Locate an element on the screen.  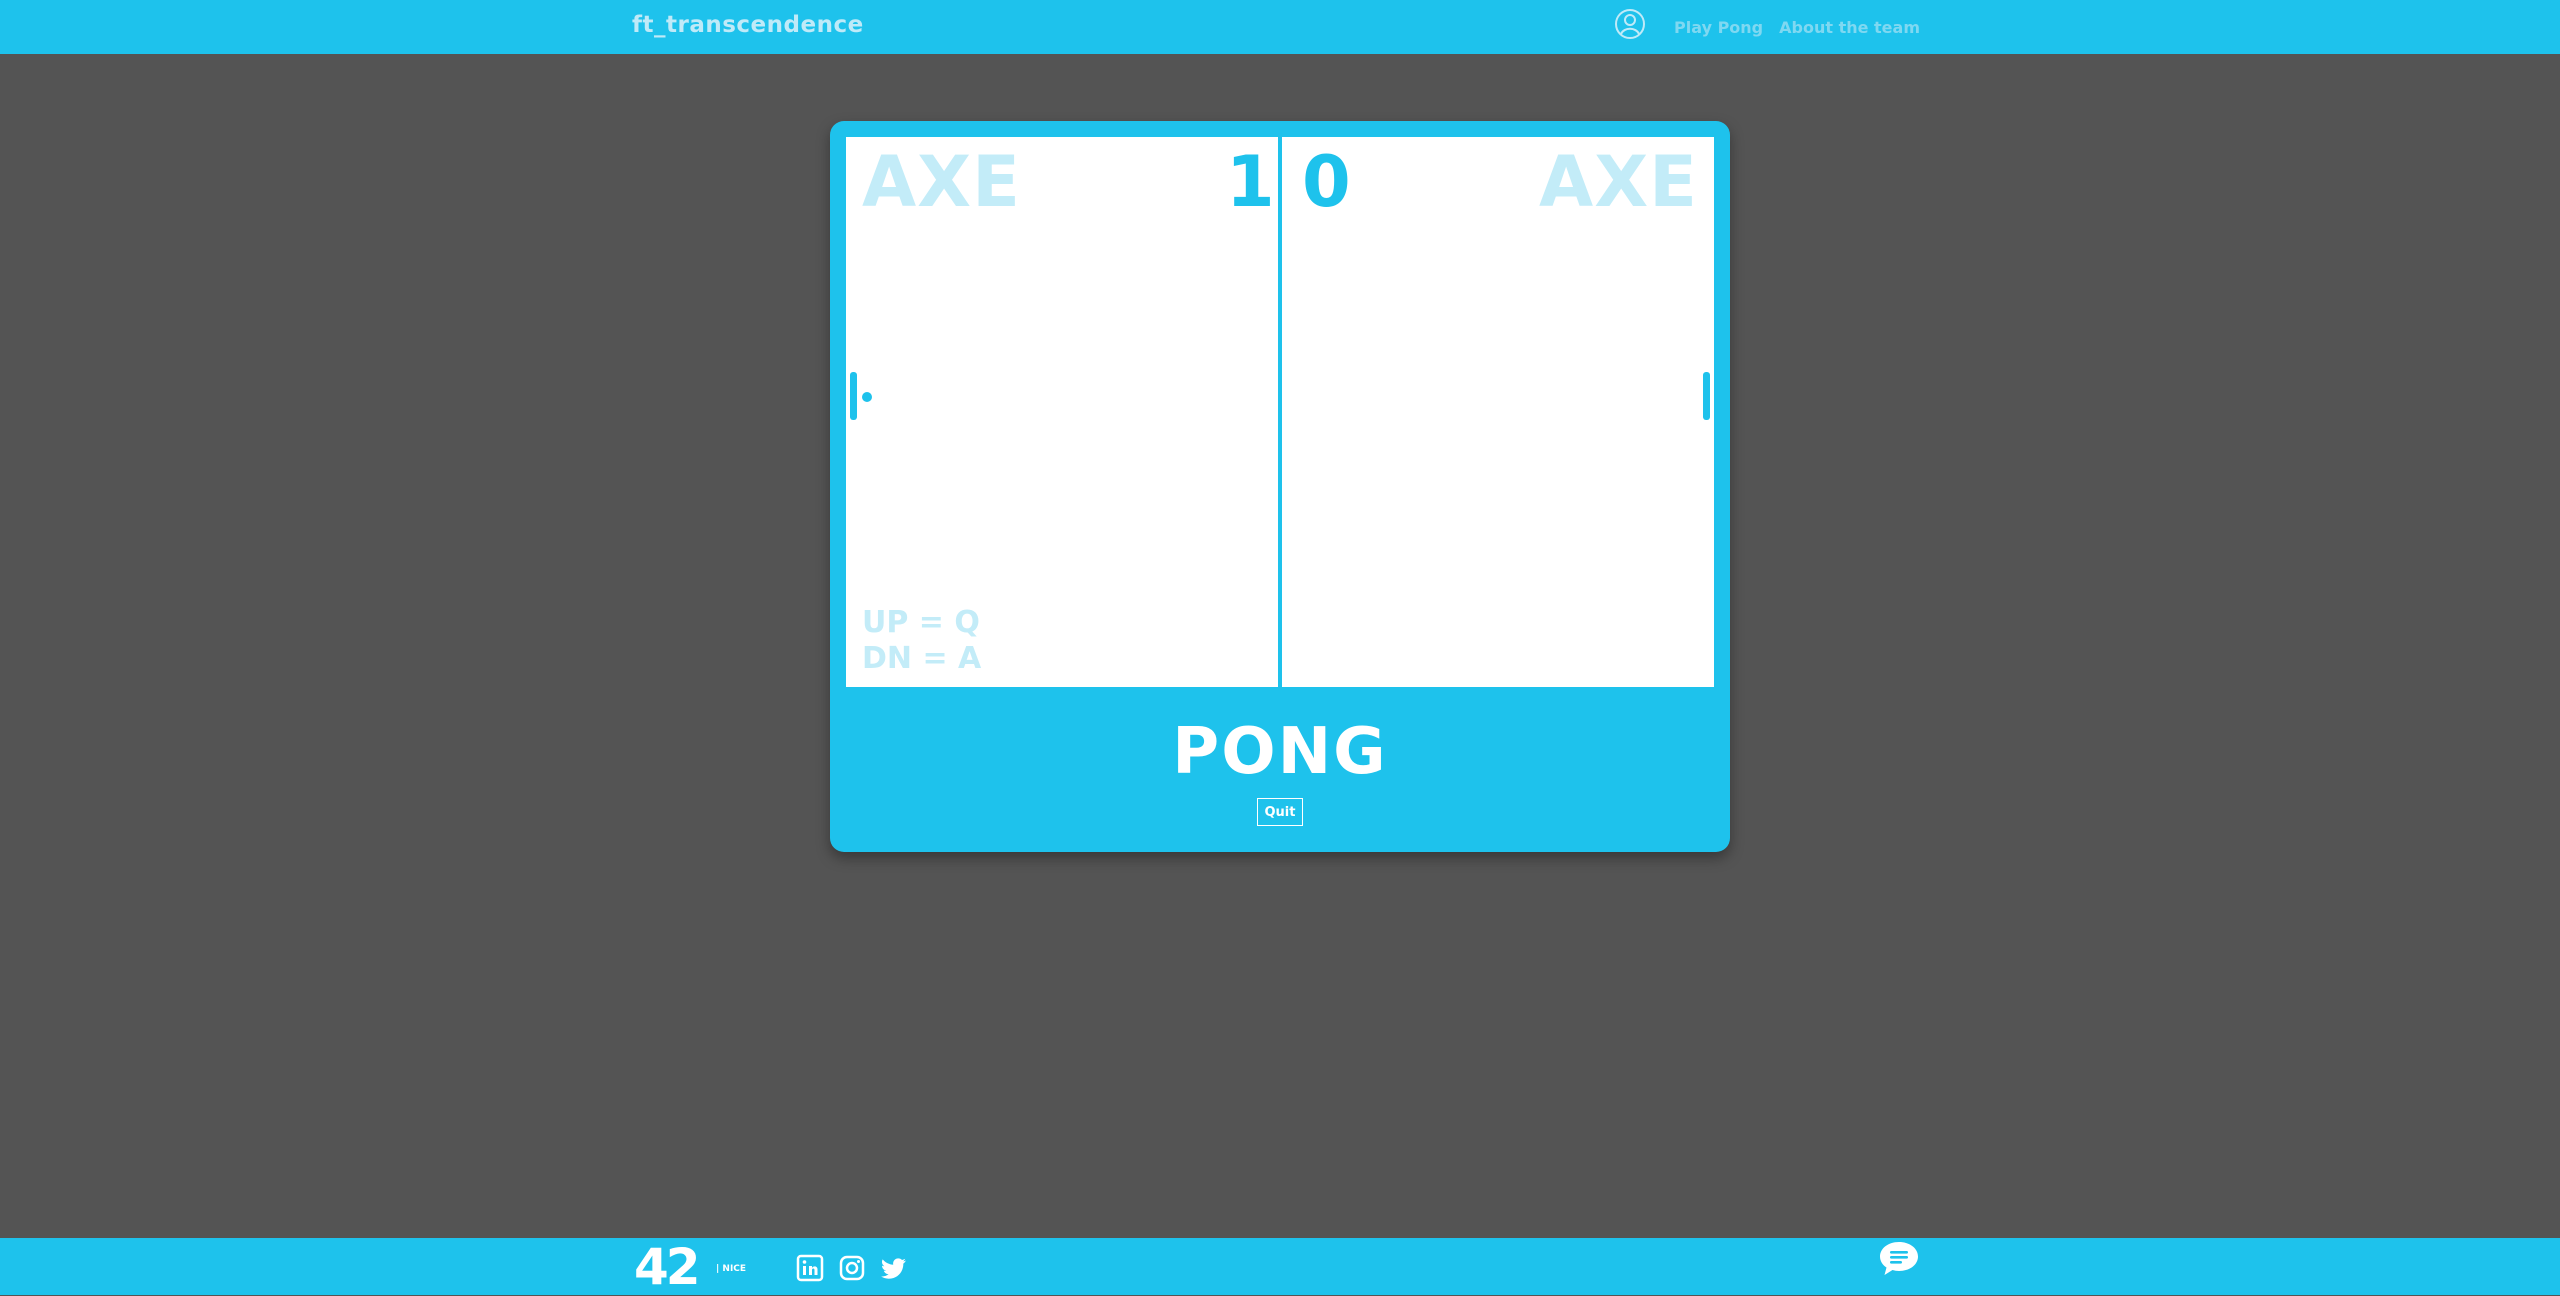
controls-hint: UP = Q DN = A is located at coordinates (921, 641).